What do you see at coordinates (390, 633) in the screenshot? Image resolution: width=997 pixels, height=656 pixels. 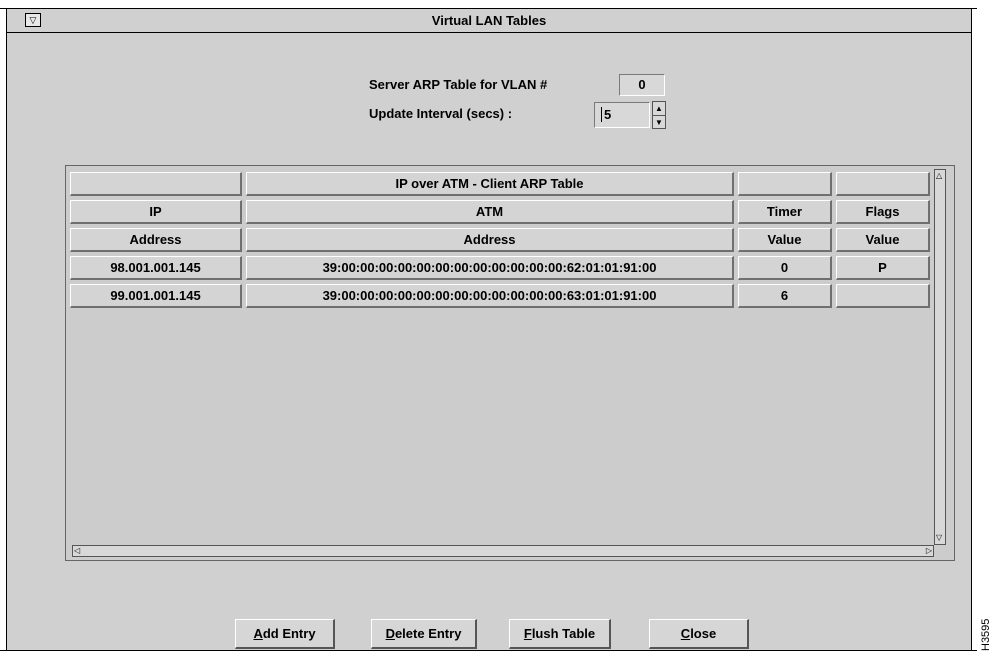 I see `delete-entry-mnemonic: D` at bounding box center [390, 633].